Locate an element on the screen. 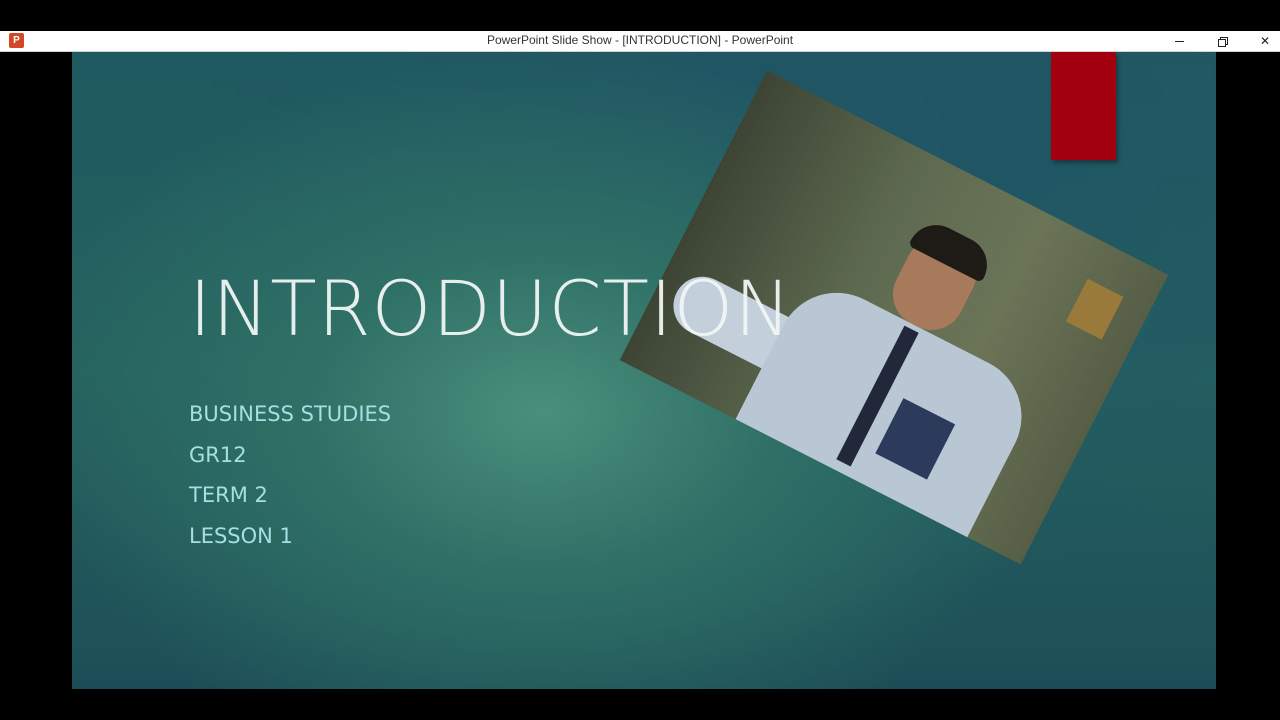 This screenshot has height=720, width=1280. subtitle-line: TERM 2 is located at coordinates (228, 495).